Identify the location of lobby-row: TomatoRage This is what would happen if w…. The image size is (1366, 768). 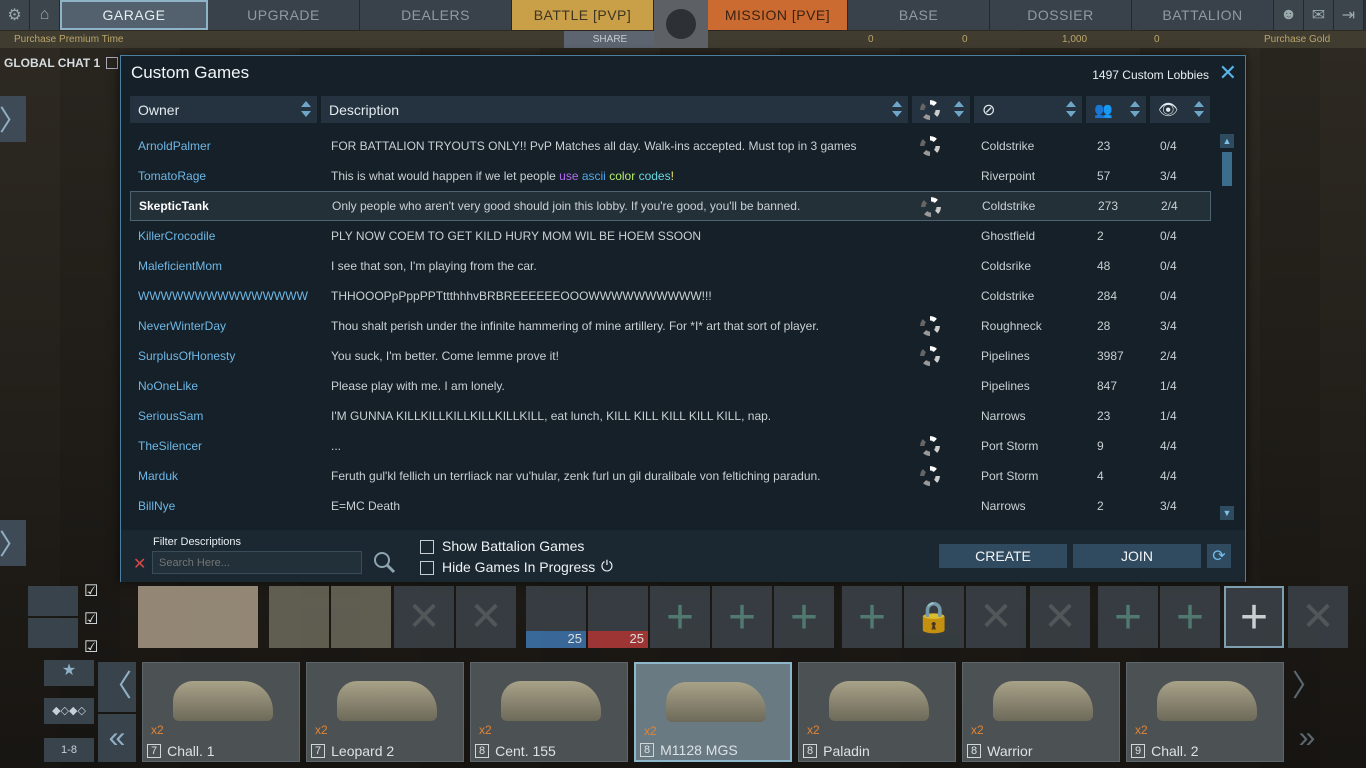
(670, 176).